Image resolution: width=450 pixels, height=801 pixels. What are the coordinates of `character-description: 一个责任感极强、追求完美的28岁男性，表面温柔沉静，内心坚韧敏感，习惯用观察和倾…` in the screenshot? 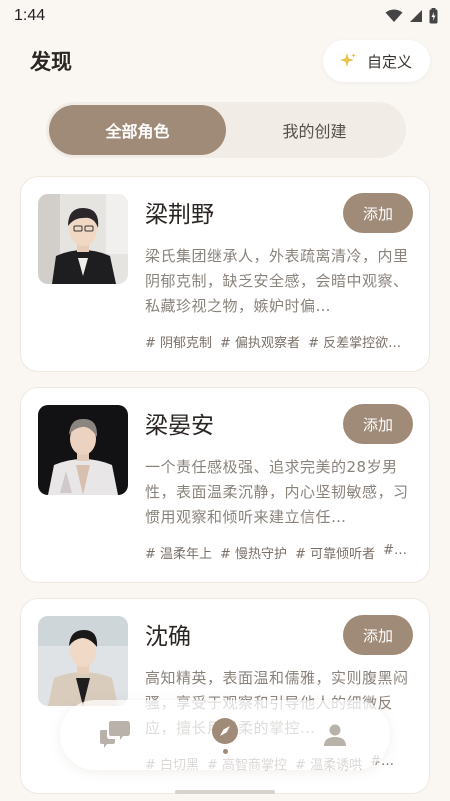 It's located at (277, 492).